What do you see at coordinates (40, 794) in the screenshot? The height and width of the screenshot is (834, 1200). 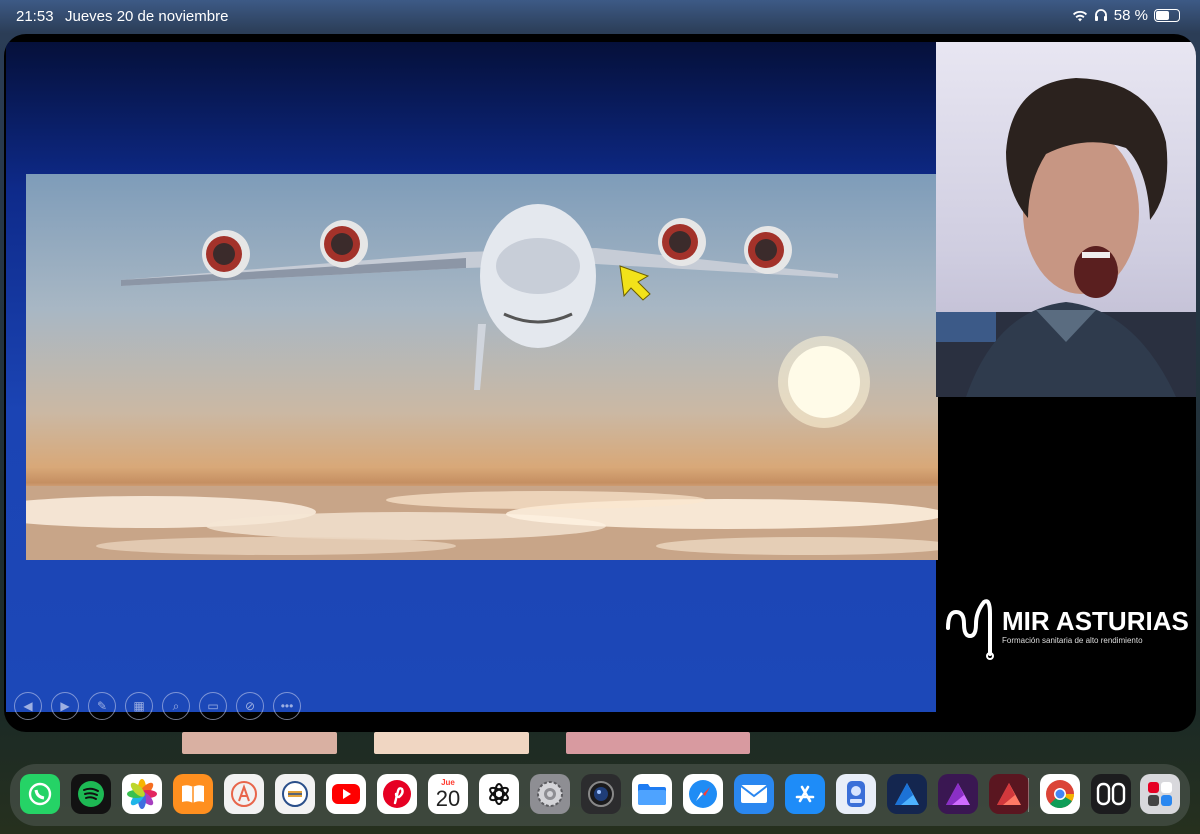 I see `whatsapp-icon` at bounding box center [40, 794].